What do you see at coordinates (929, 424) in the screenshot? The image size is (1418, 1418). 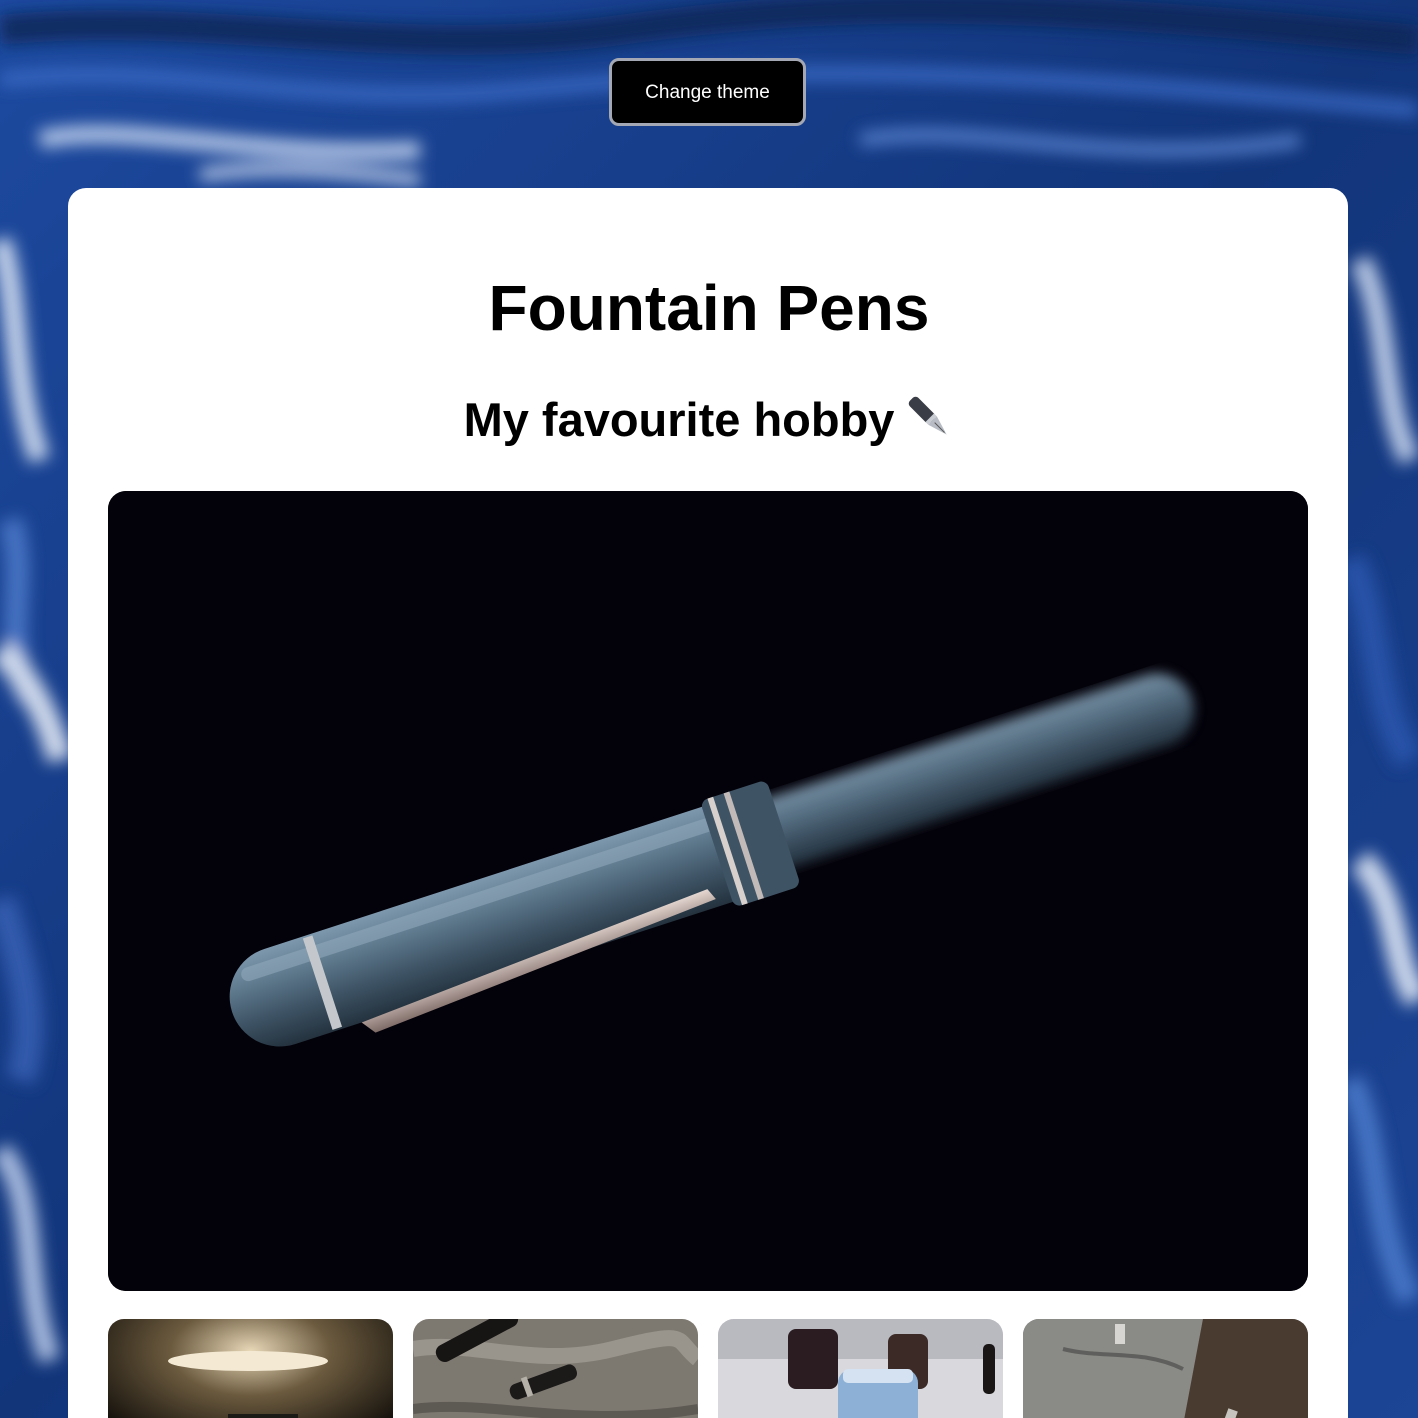 I see `fountain-pen-icon` at bounding box center [929, 424].